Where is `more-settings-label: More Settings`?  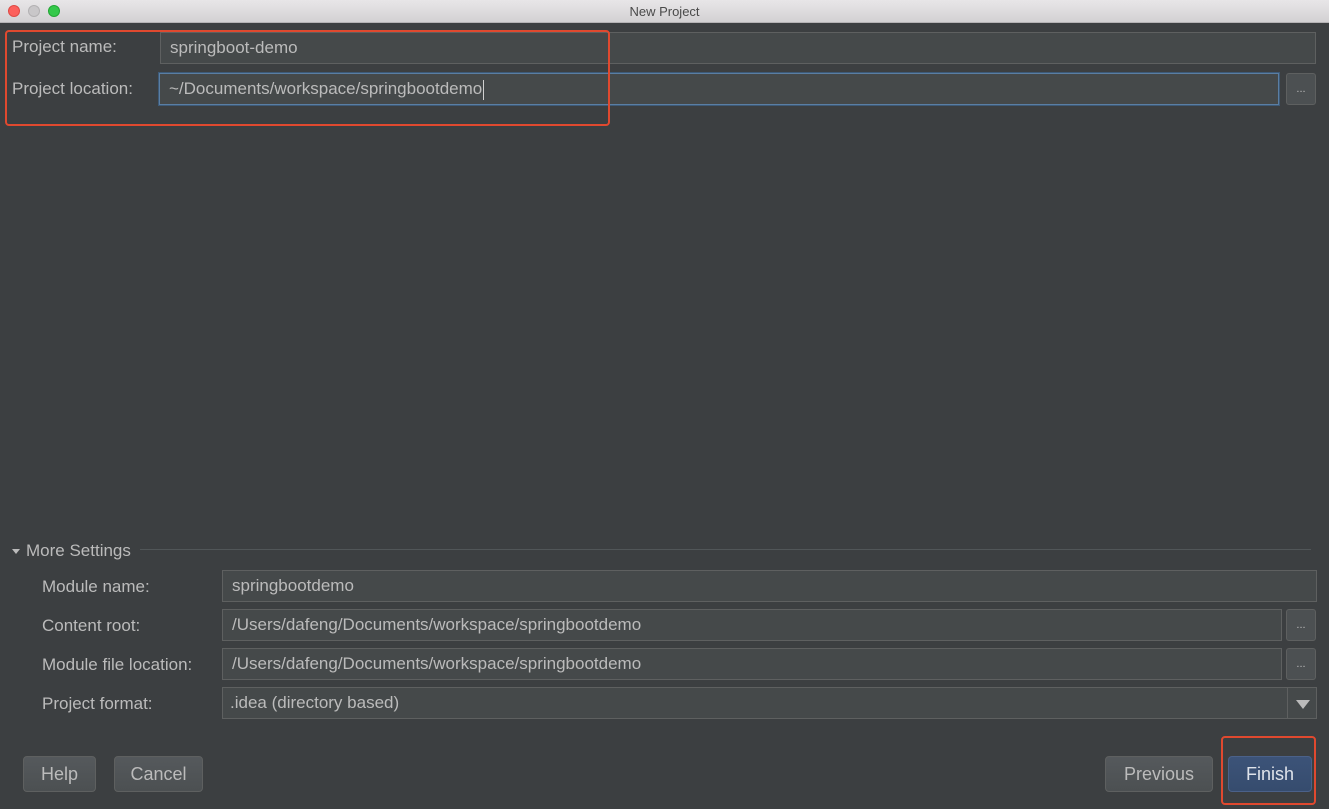 more-settings-label: More Settings is located at coordinates (78, 550).